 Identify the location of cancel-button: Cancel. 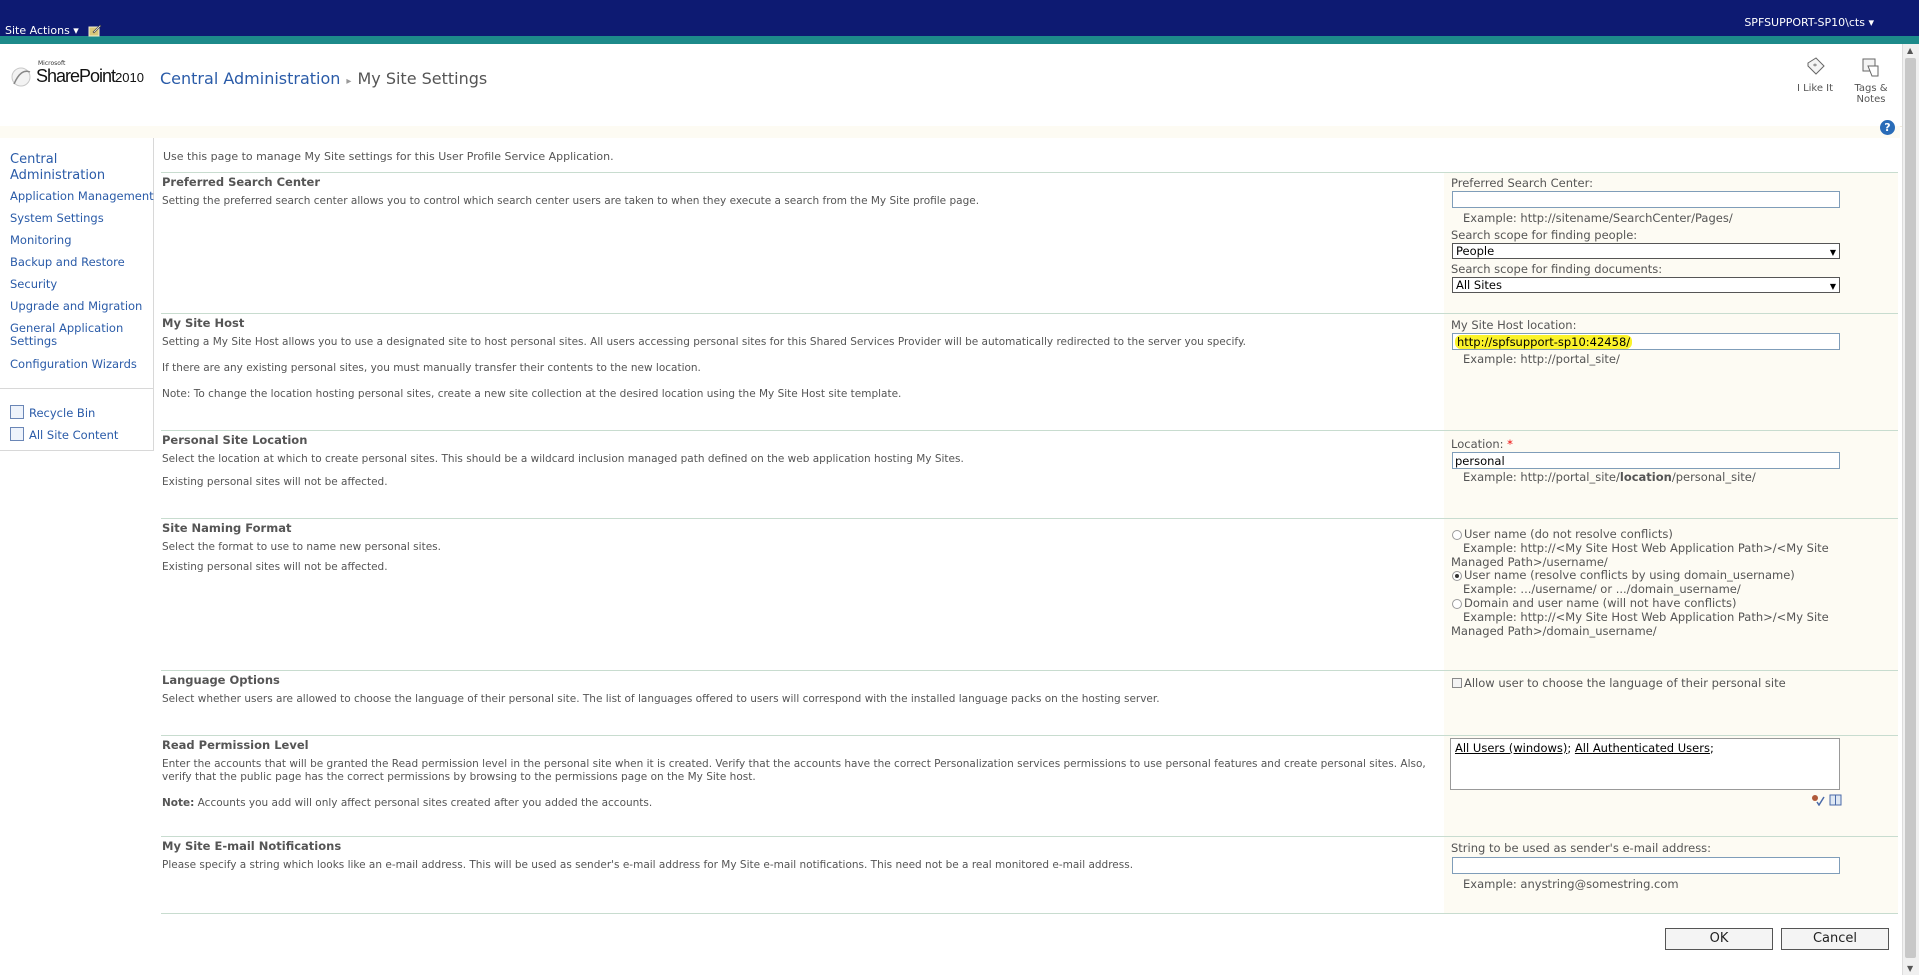
(1835, 939).